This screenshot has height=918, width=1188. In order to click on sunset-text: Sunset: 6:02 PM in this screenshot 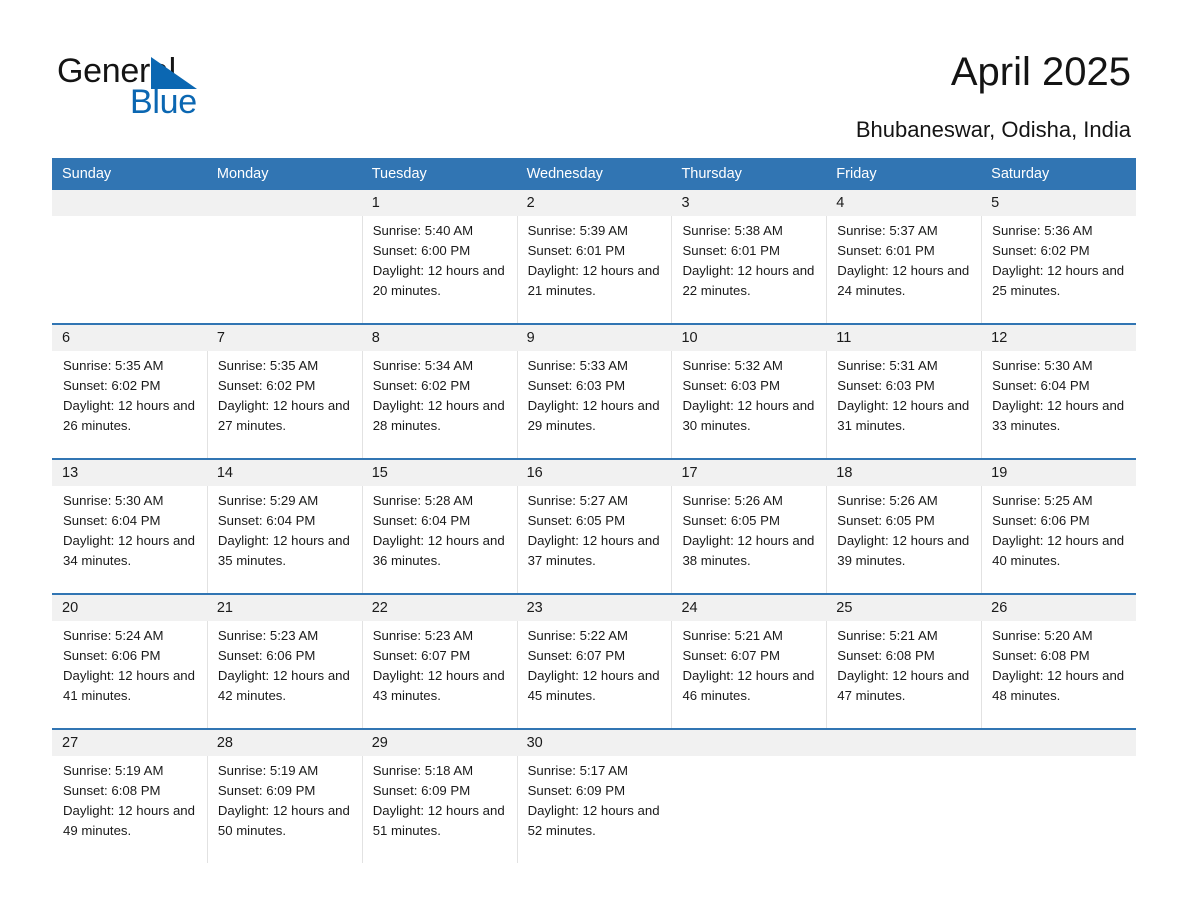, I will do `click(112, 385)`.